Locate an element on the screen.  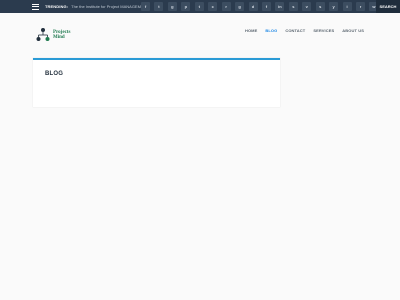
facebook-icon: f is located at coordinates (145, 6).